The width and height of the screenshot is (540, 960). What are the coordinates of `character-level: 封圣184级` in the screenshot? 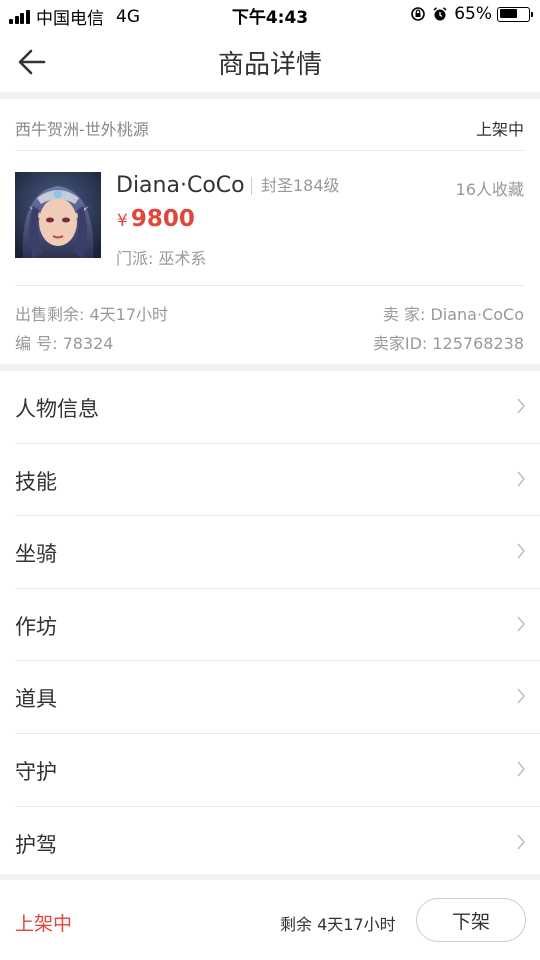 It's located at (295, 186).